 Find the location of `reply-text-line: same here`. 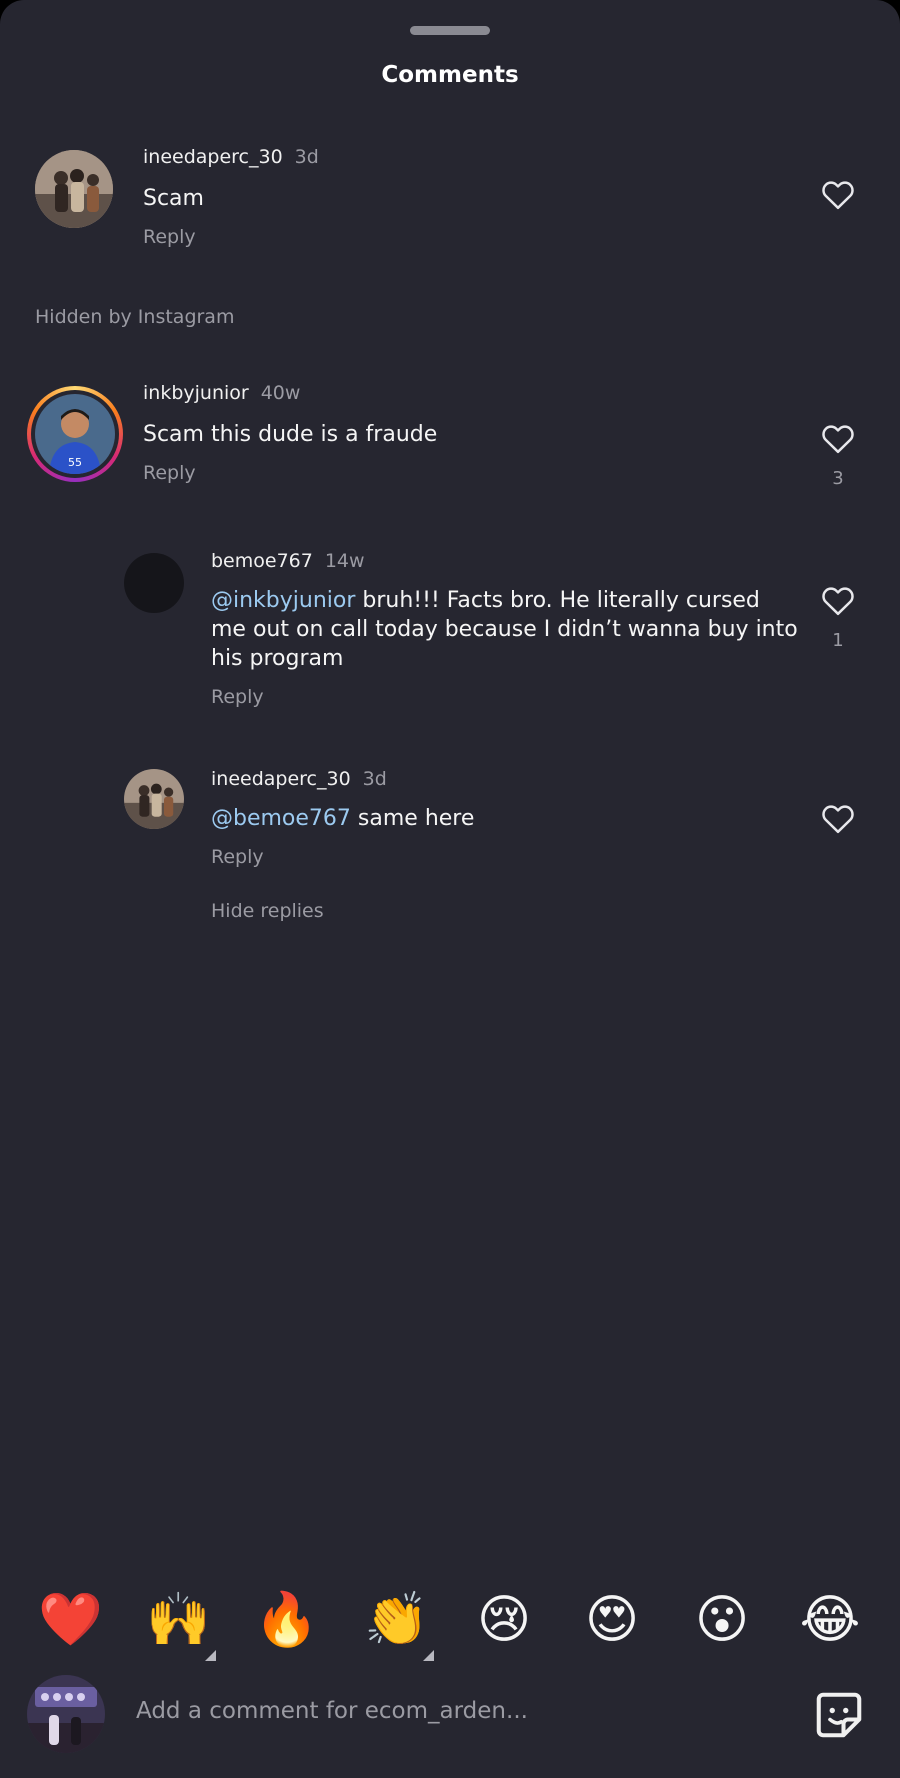

reply-text-line: same here is located at coordinates (416, 818).